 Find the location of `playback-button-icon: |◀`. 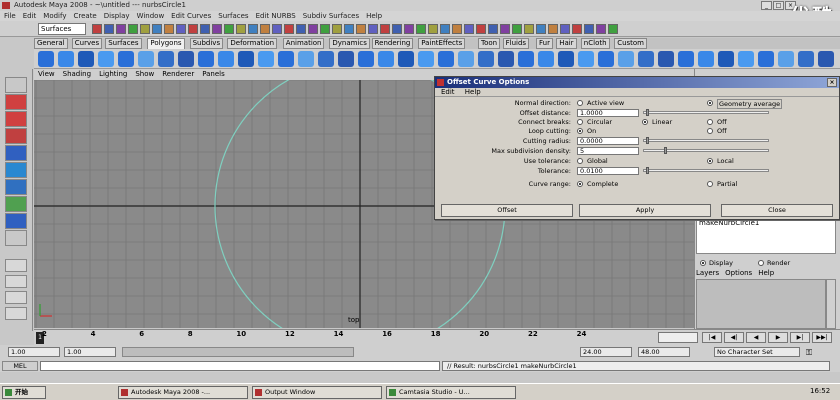

playback-button-icon: |◀ is located at coordinates (712, 337).